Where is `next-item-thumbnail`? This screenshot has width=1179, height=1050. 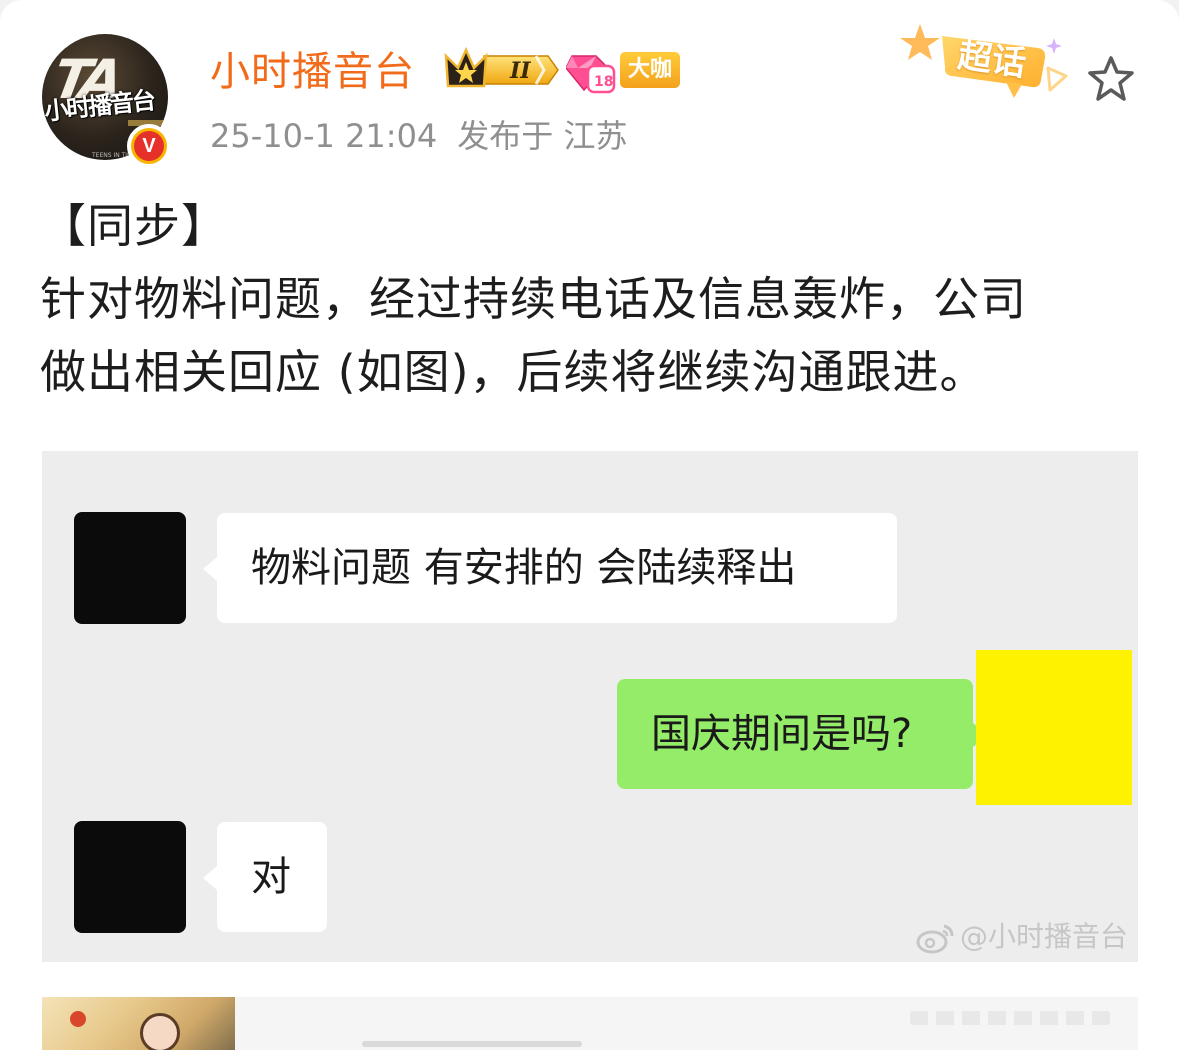 next-item-thumbnail is located at coordinates (138, 1023).